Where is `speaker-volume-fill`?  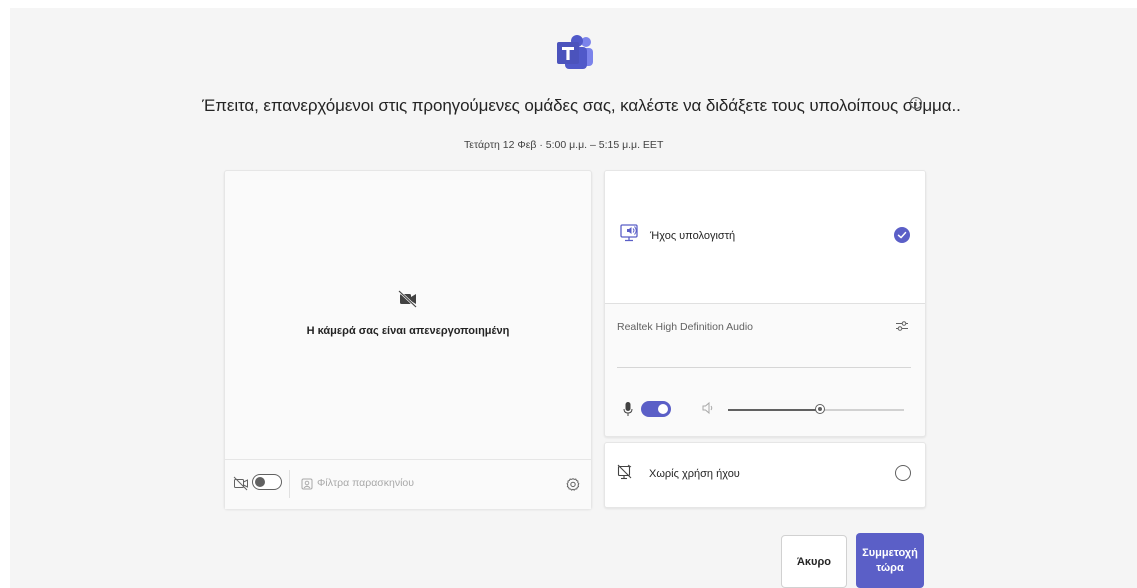
speaker-volume-fill is located at coordinates (774, 410).